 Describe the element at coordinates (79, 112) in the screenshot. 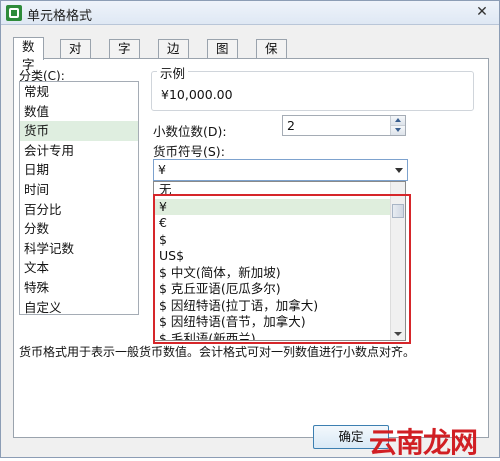

I see `category-item: 数值` at that location.